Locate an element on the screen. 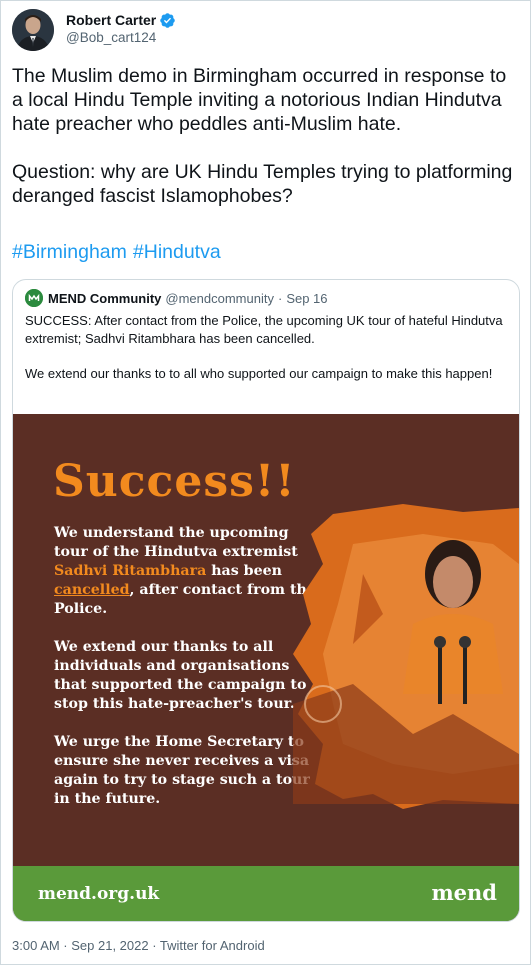 This screenshot has width=531, height=965. quoted-author-handle: @mendcommunity is located at coordinates (219, 298).